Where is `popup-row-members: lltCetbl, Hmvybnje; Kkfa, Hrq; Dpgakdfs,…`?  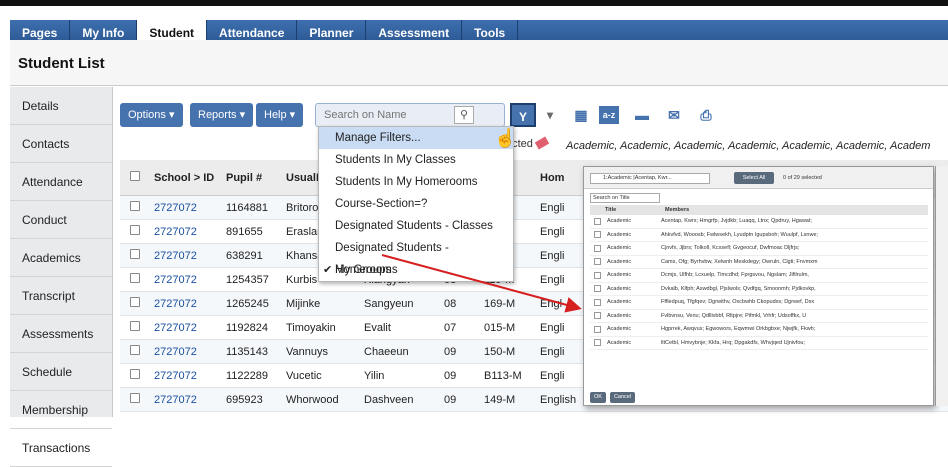
popup-row-members: lltCetbl, Hmvybnje; Kkfa, Hrq; Dpgakdfs,… is located at coordinates (733, 342).